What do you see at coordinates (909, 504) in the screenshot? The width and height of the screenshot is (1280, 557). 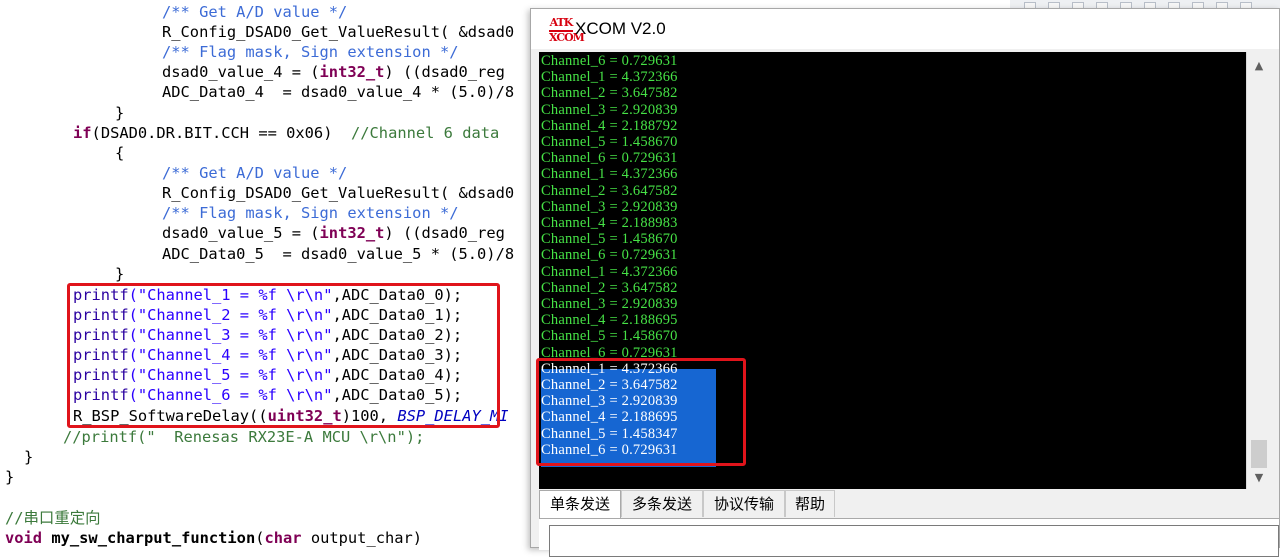 I see `send-mode-tabs: 单条发送 多条发送 协议传输 帮助` at bounding box center [909, 504].